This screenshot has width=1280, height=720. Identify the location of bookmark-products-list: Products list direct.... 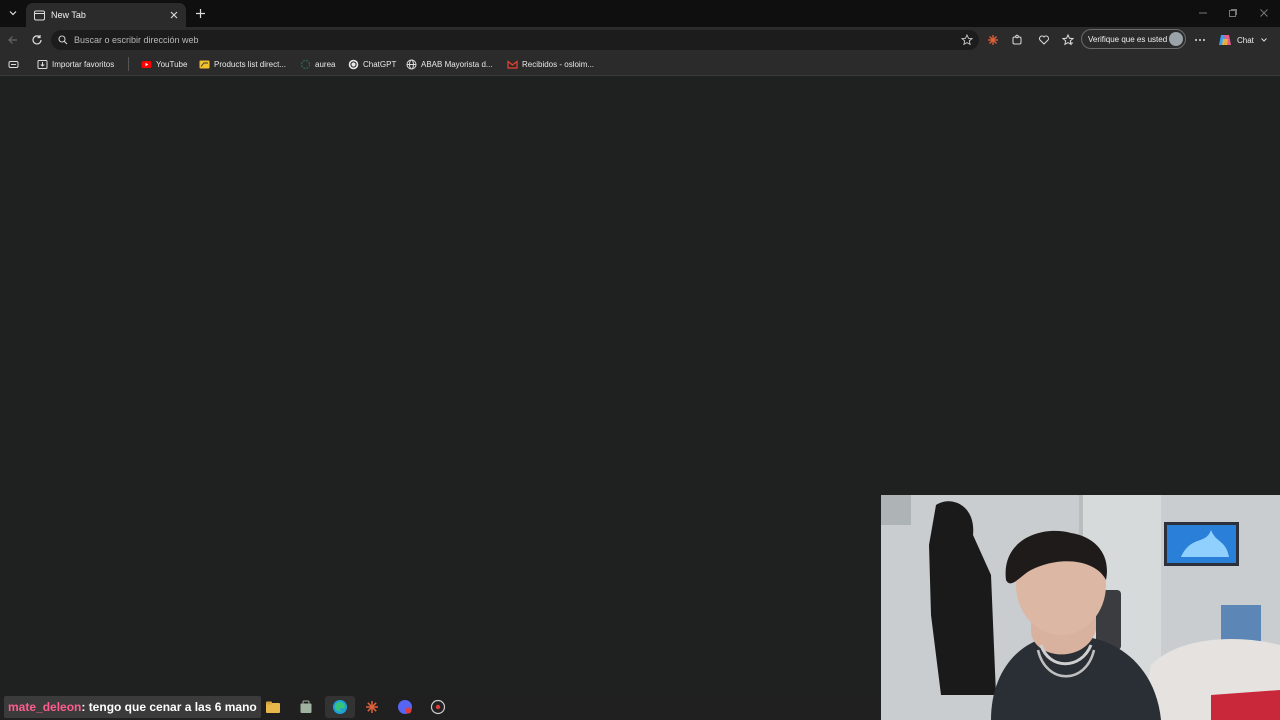
(242, 64).